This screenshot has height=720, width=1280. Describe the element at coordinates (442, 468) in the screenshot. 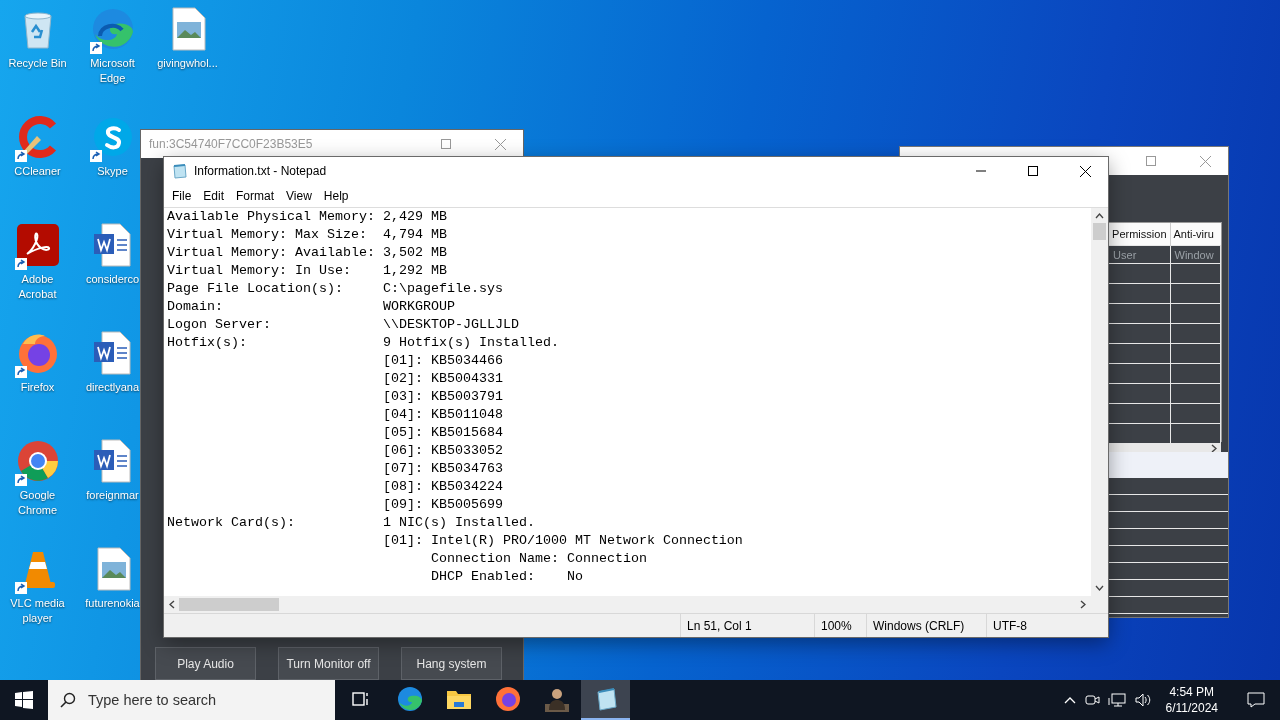

I see `text-line: [07]: KB5034763` at that location.